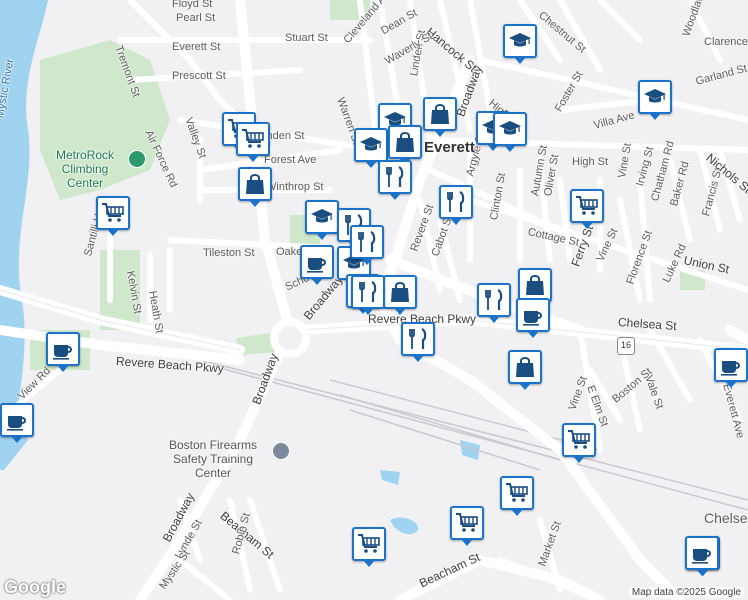 The height and width of the screenshot is (600, 748). What do you see at coordinates (84, 169) in the screenshot?
I see `label-metrorock: MetroRock Climbing Center` at bounding box center [84, 169].